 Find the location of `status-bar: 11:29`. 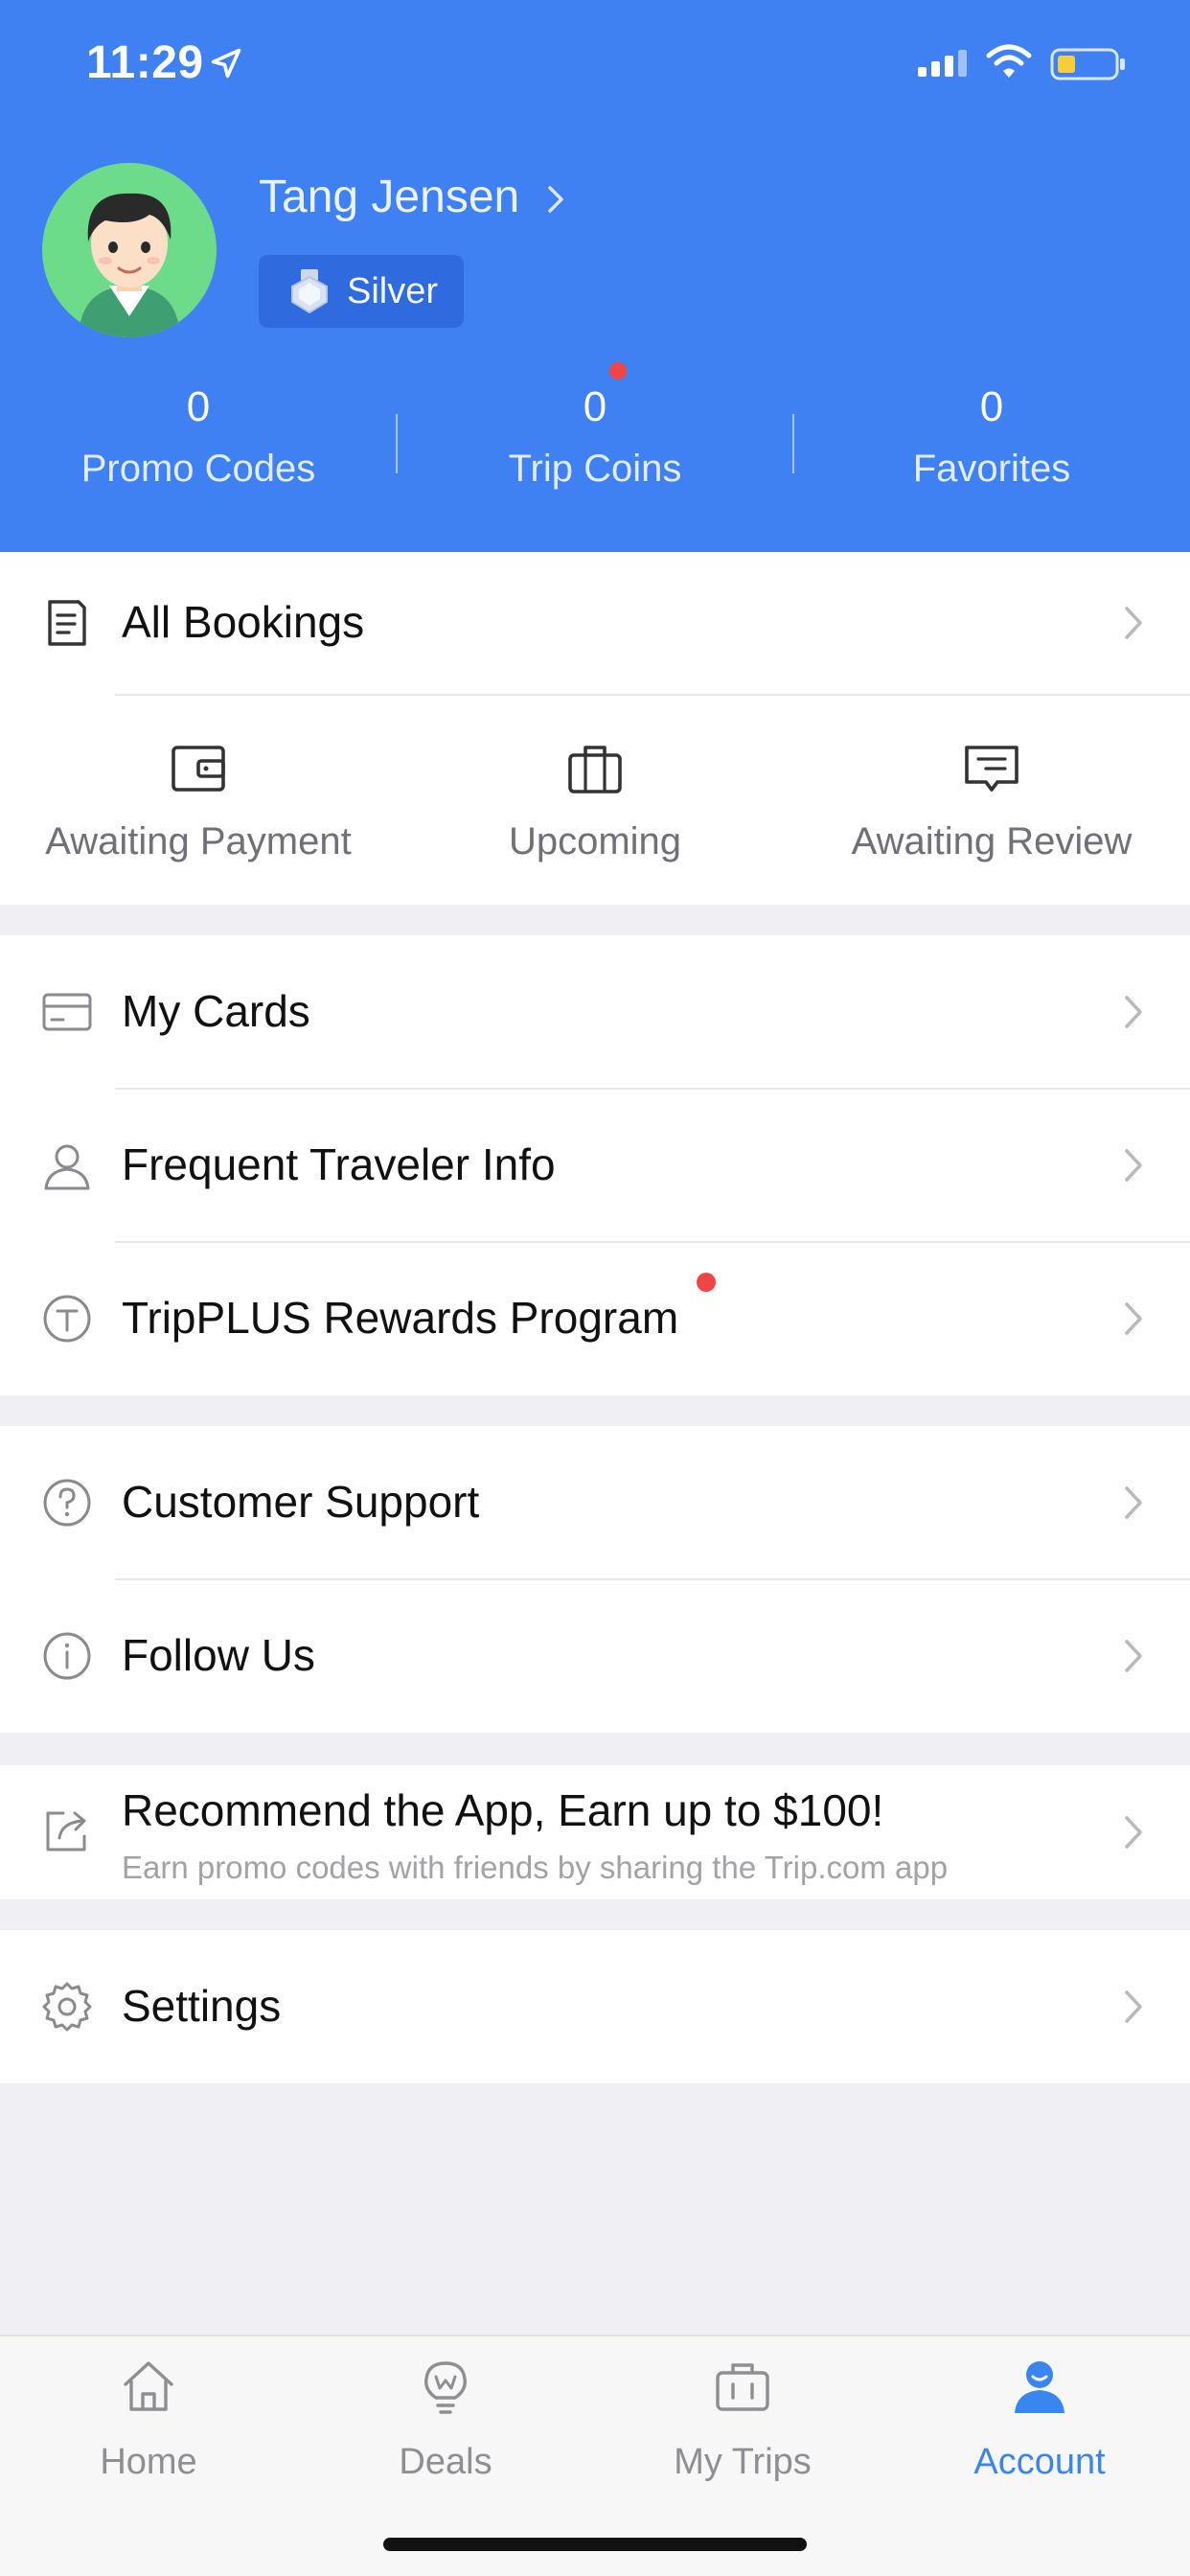

status-bar: 11:29 is located at coordinates (595, 63).